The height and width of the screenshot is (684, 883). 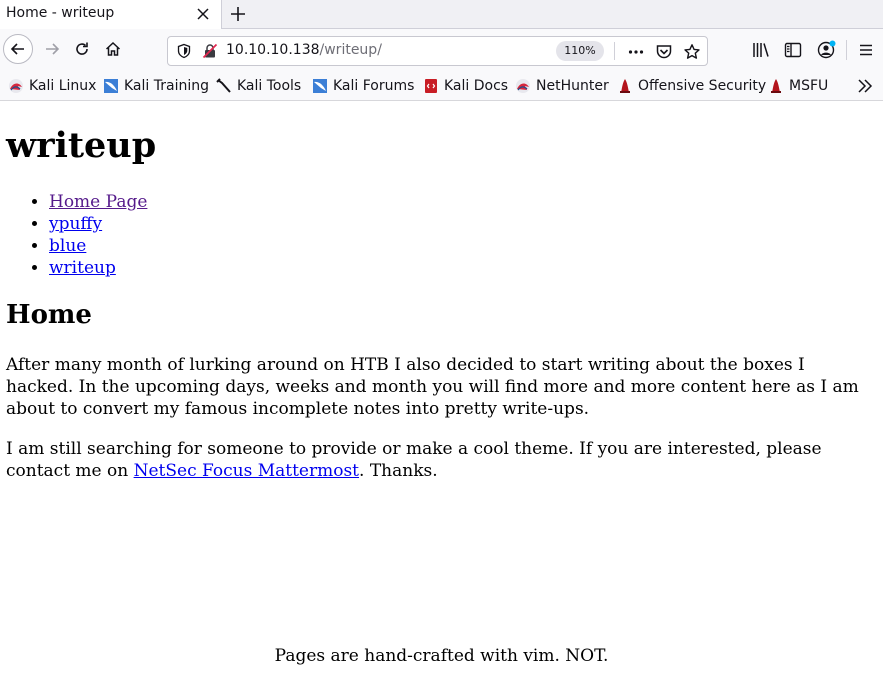 I want to click on bookmark-kali-forums: Kali Forums, so click(x=363, y=86).